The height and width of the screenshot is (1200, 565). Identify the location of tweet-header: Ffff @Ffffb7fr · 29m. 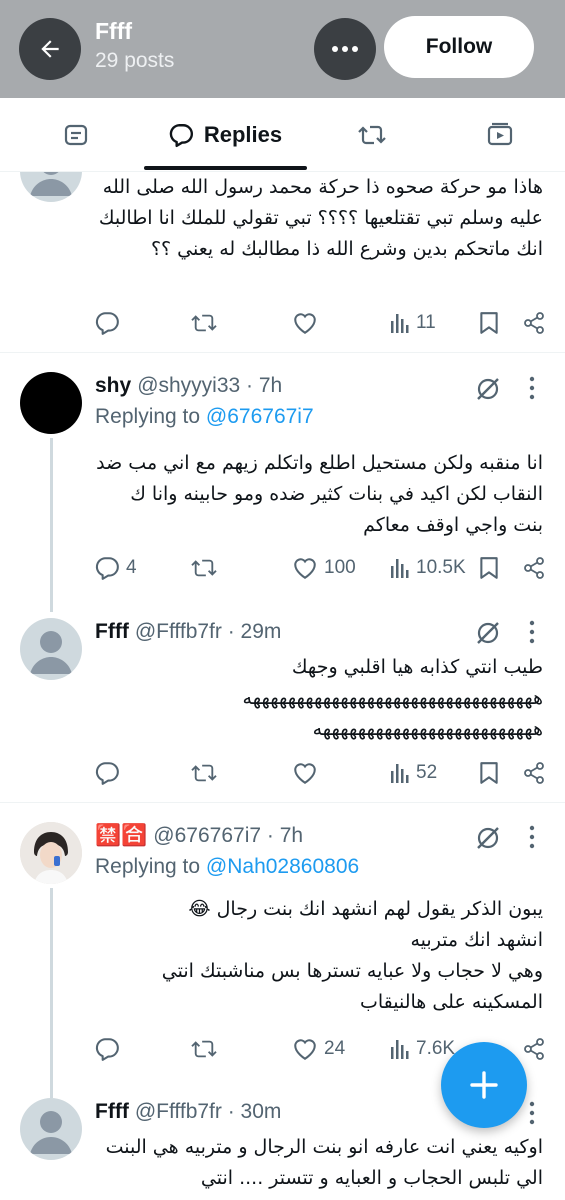
(188, 632).